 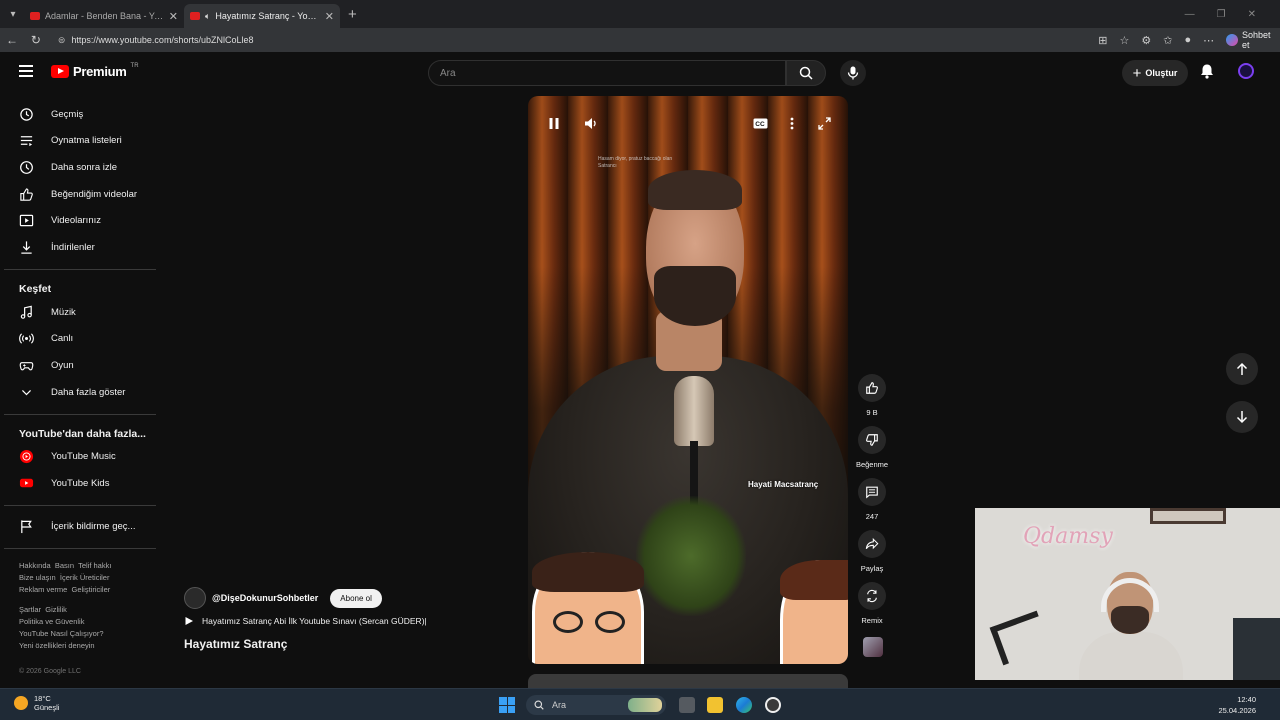 What do you see at coordinates (1161, 73) in the screenshot?
I see `create-label: Oluştur` at bounding box center [1161, 73].